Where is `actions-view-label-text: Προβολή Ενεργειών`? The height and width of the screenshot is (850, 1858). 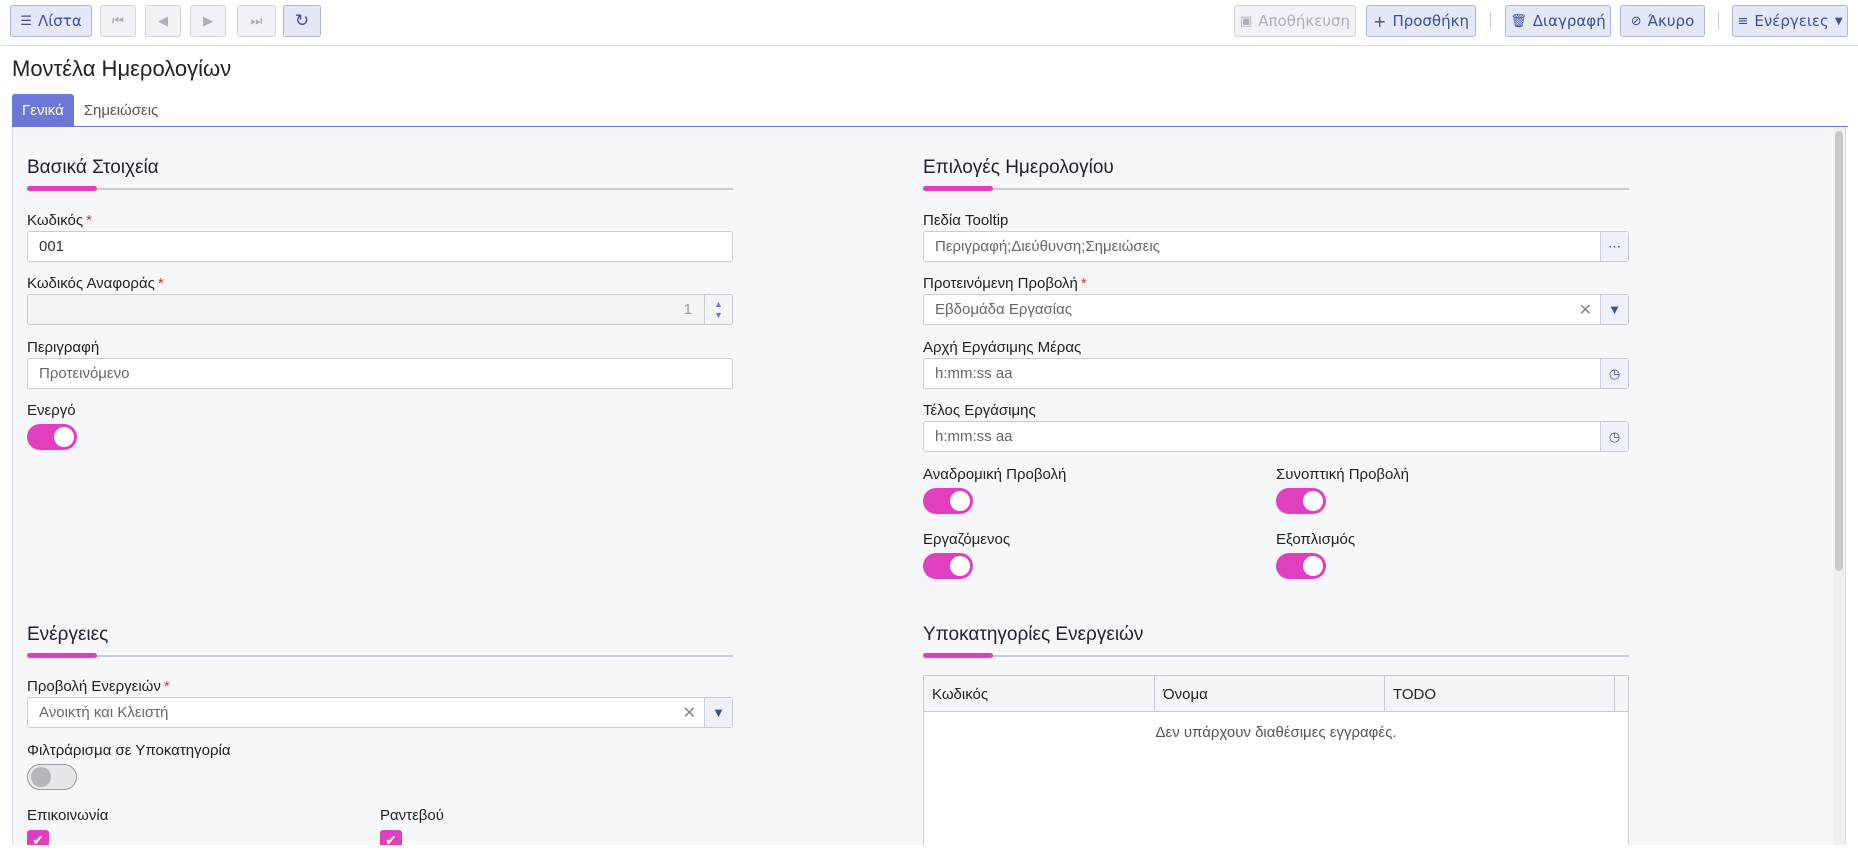 actions-view-label-text: Προβολή Ενεργειών is located at coordinates (94, 686).